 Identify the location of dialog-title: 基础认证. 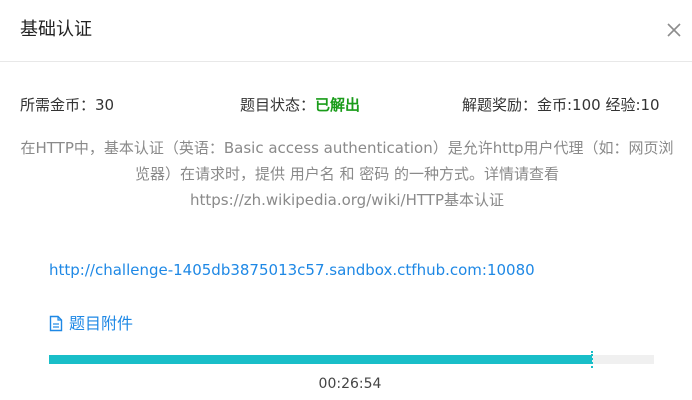
(56, 29).